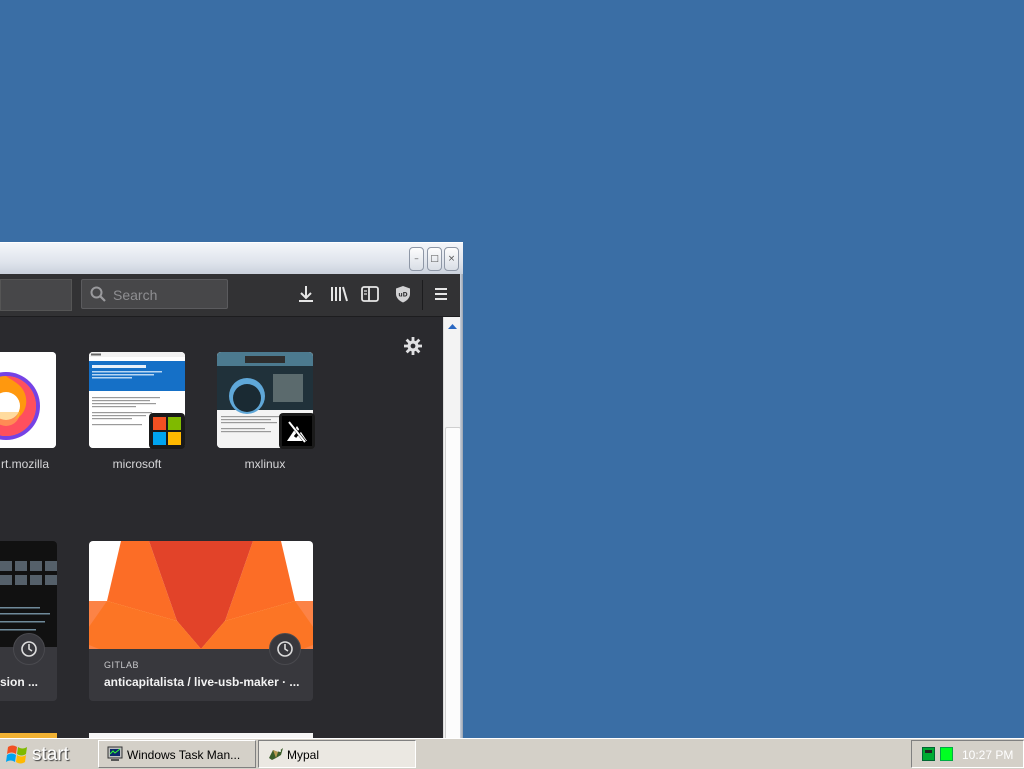 This screenshot has height=769, width=1024. What do you see at coordinates (276, 754) in the screenshot?
I see `mypal-icon` at bounding box center [276, 754].